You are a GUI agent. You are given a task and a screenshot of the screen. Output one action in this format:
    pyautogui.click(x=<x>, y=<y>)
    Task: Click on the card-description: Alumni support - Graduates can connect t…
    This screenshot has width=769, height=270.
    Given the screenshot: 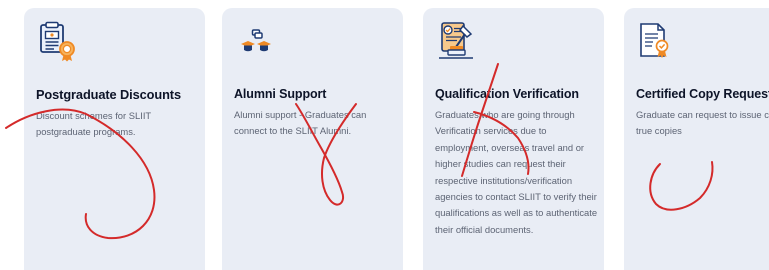 What is the action you would take?
    pyautogui.click(x=300, y=123)
    